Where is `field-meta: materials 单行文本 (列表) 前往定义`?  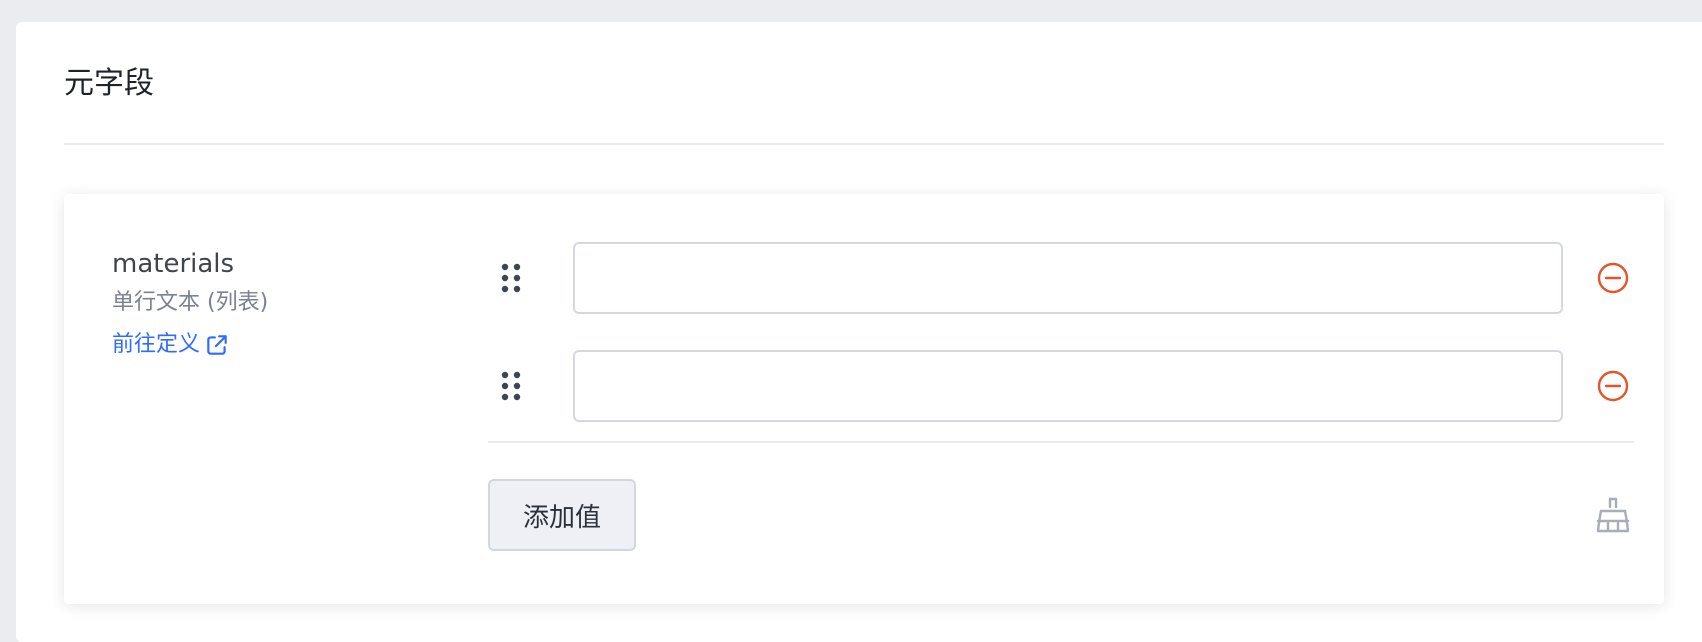 field-meta: materials 单行文本 (列表) 前往定义 is located at coordinates (190, 304).